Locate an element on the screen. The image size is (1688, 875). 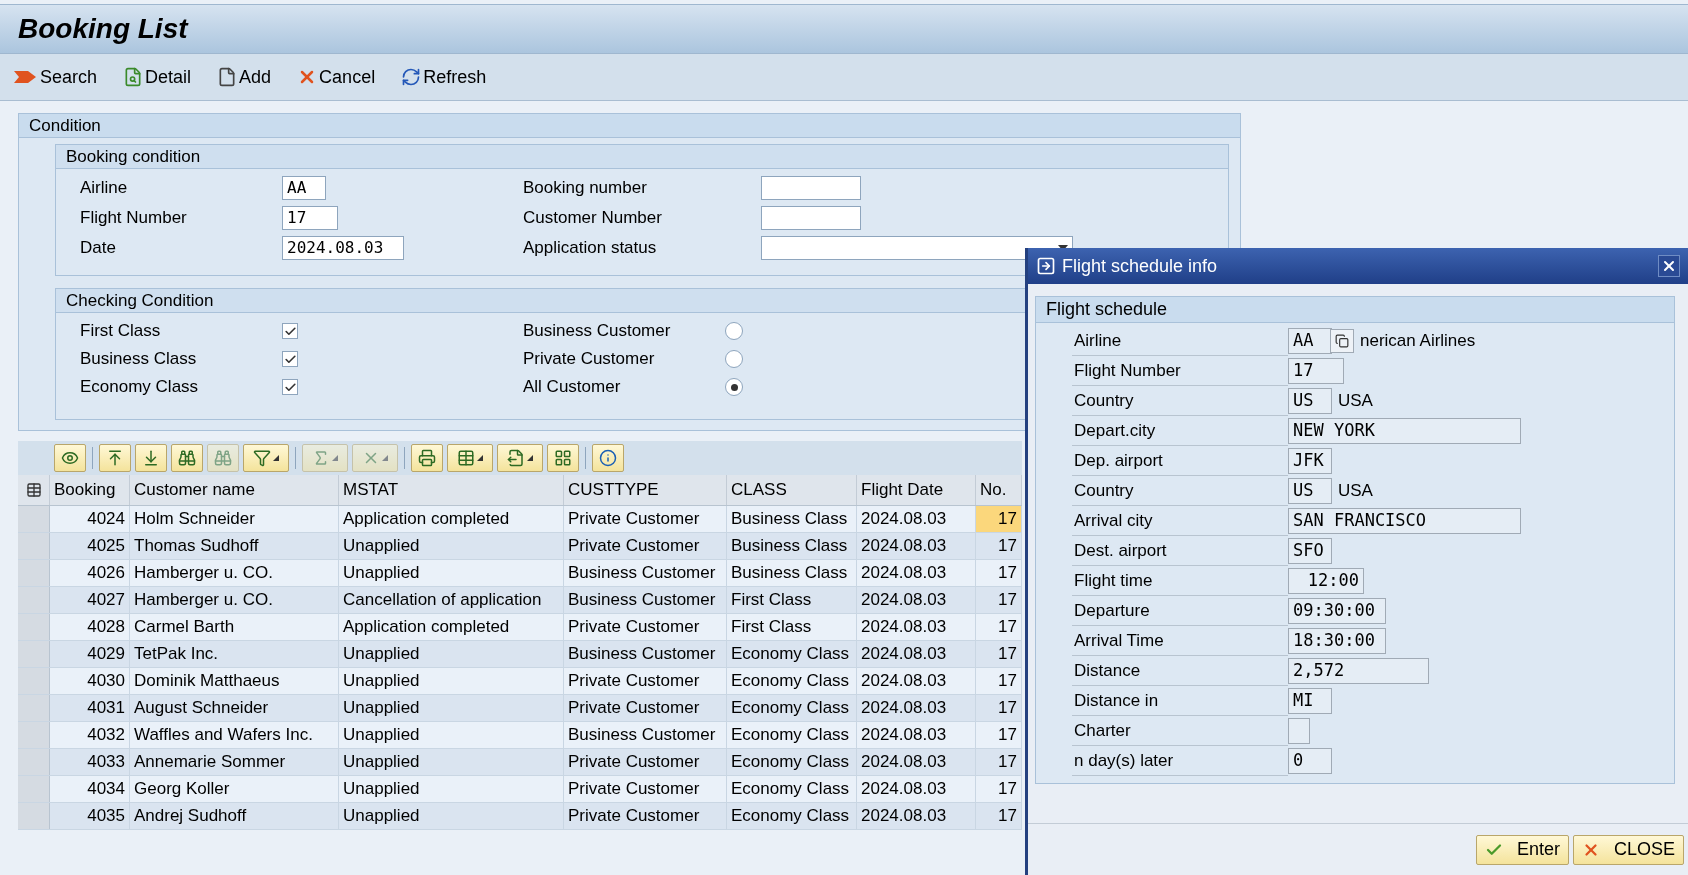
input-field: 17 is located at coordinates (310, 218).